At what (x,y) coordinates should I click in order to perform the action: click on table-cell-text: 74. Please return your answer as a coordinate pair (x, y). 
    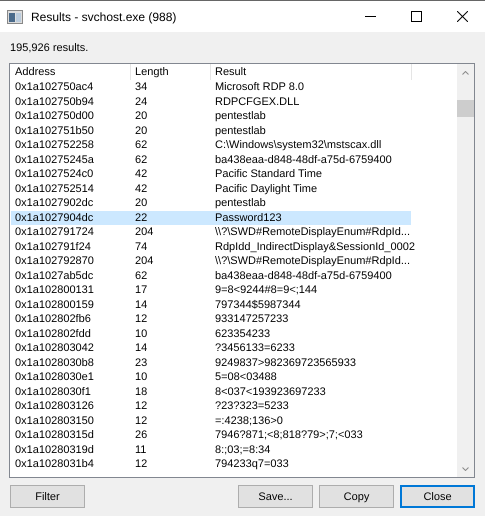
    Looking at the image, I should click on (141, 247).